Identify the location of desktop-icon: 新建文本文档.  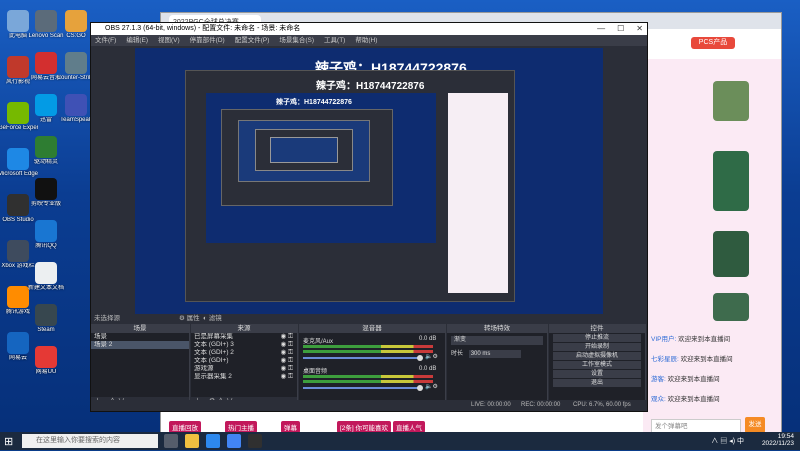
(46, 277).